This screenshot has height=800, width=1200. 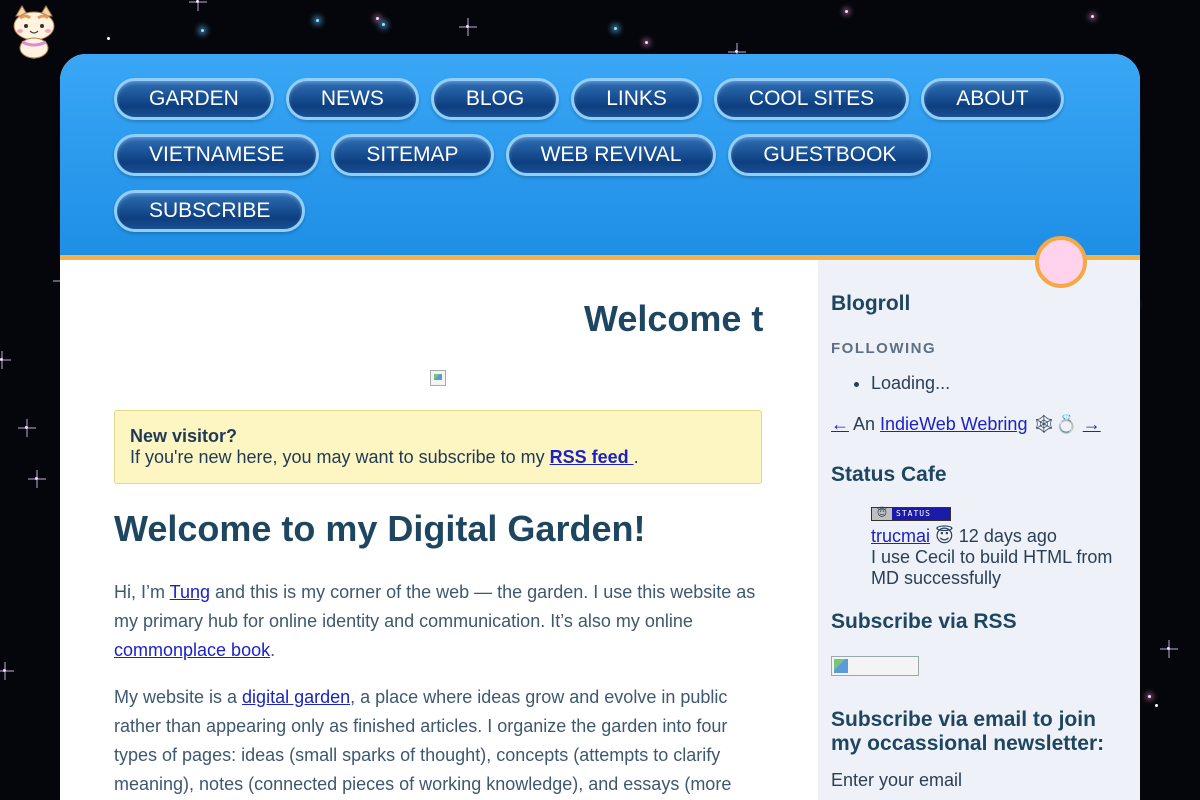 What do you see at coordinates (184, 436) in the screenshot?
I see `notice-heading: New visitor?` at bounding box center [184, 436].